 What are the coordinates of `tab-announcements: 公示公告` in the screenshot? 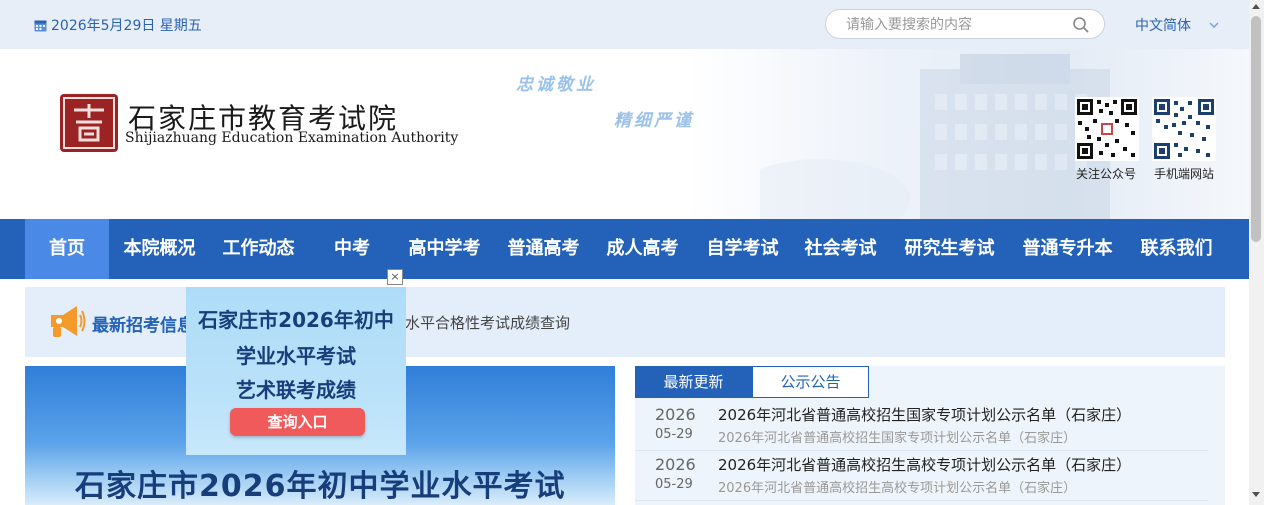 It's located at (810, 382).